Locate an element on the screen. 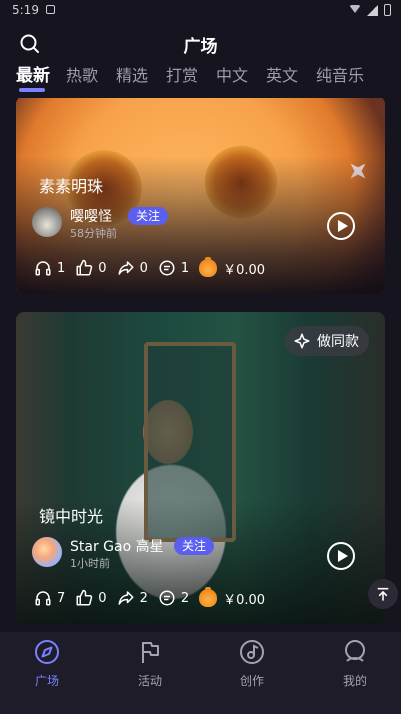  comments-stat: 1 is located at coordinates (173, 268).